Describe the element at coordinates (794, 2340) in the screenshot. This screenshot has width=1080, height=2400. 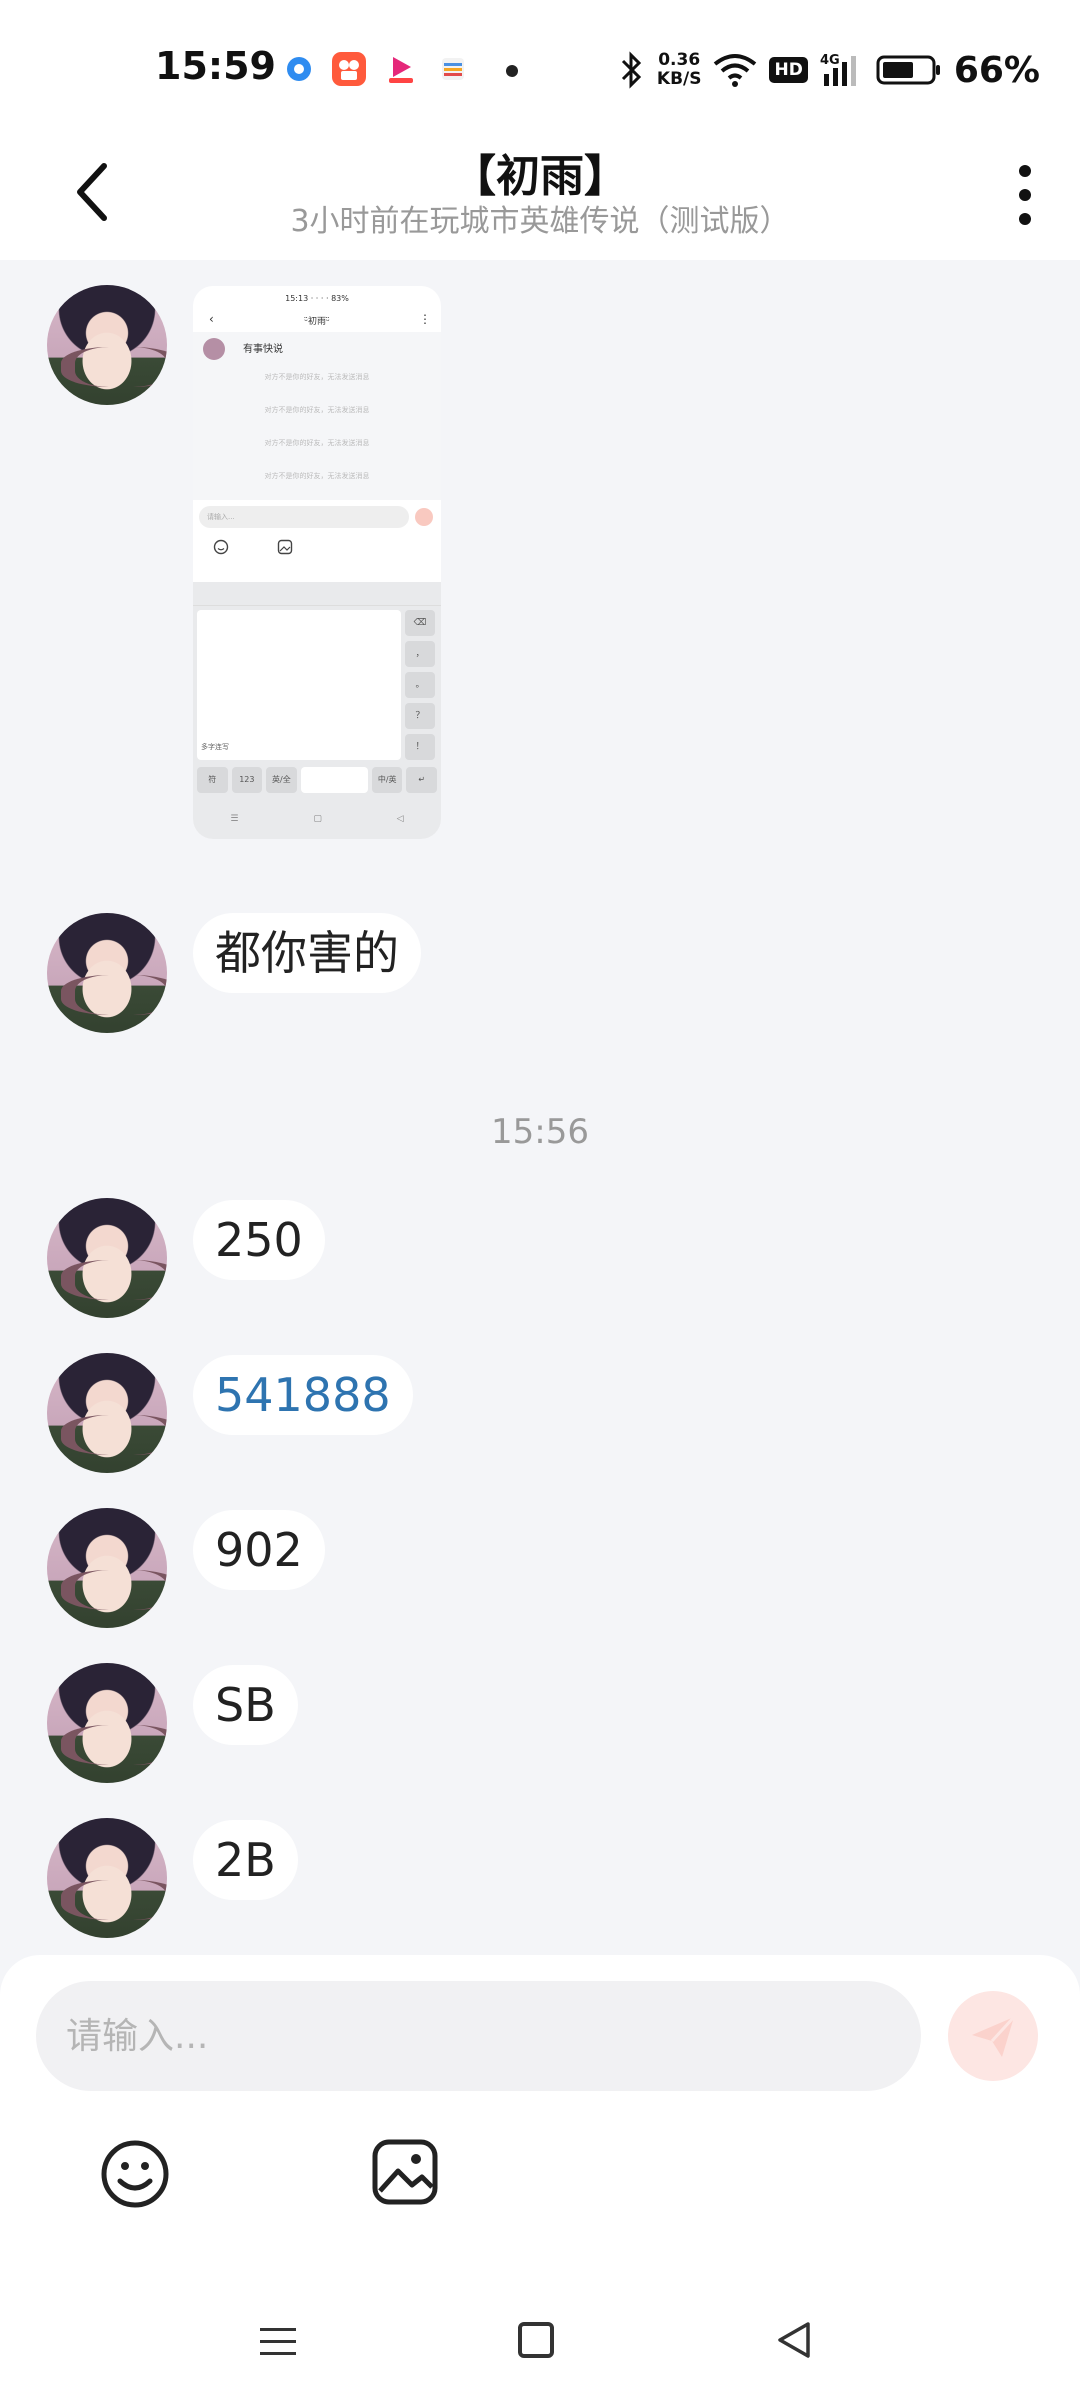
I see `back-icon` at that location.